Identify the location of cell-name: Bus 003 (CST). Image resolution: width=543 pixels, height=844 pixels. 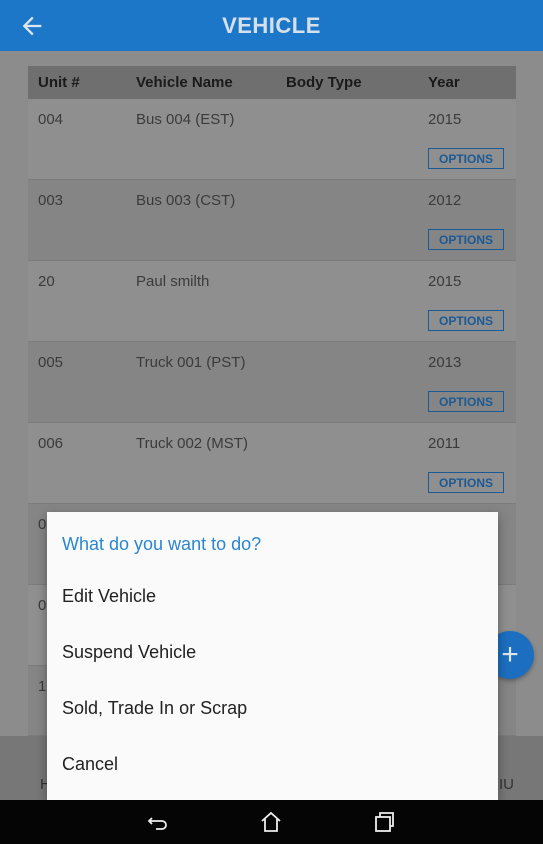
(186, 200).